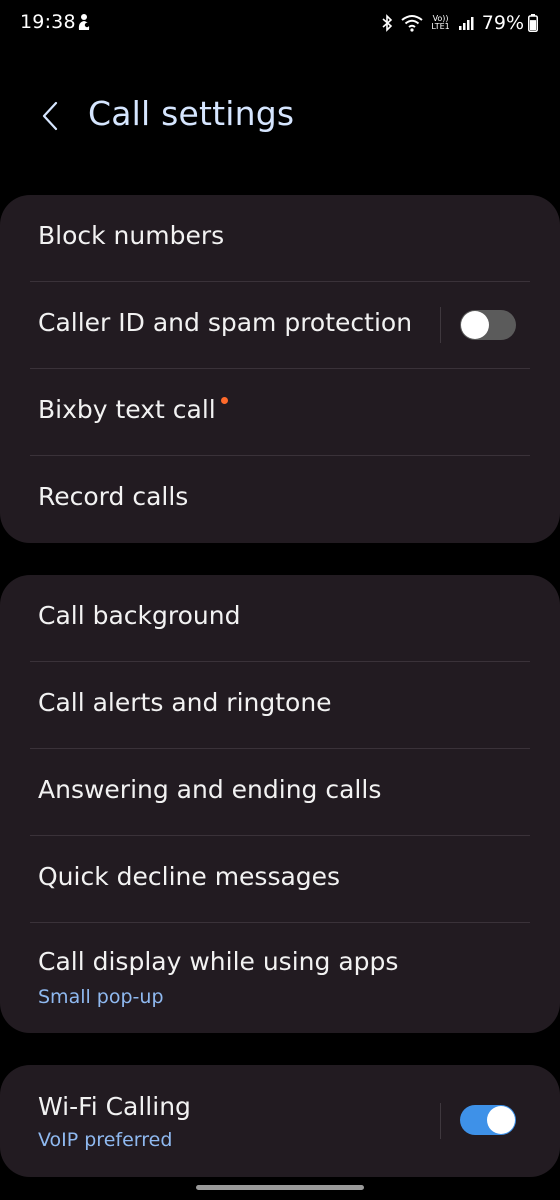  I want to click on volte-lte-icon: Vo)) LTE1, so click(440, 23).